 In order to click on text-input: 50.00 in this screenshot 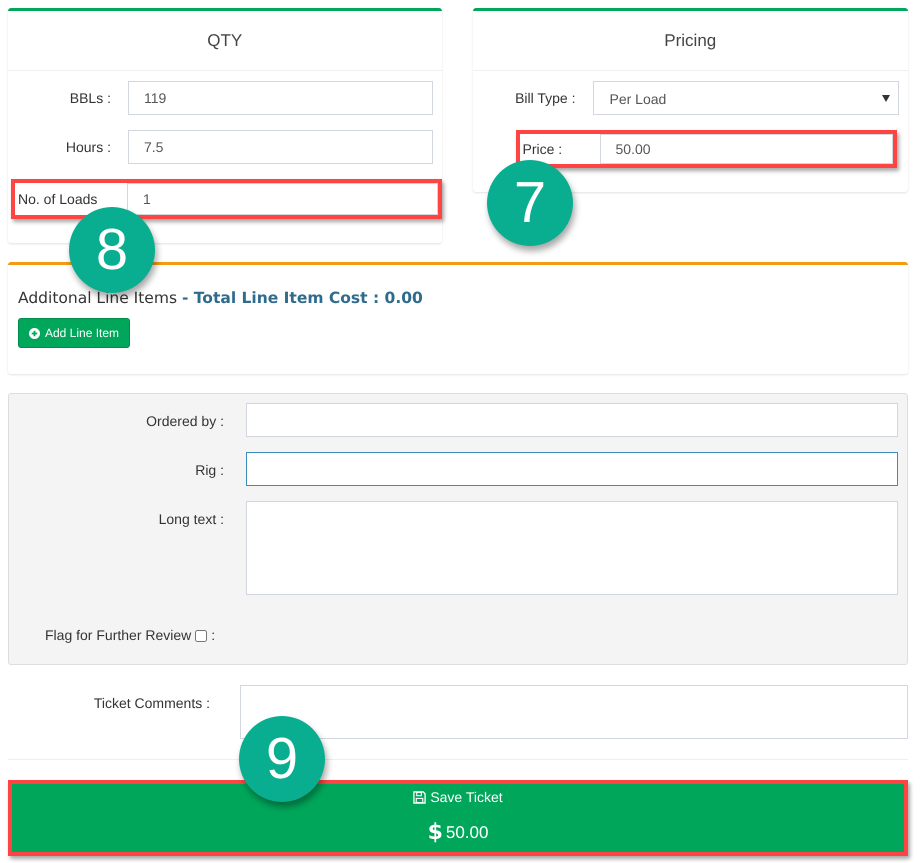, I will do `click(746, 149)`.